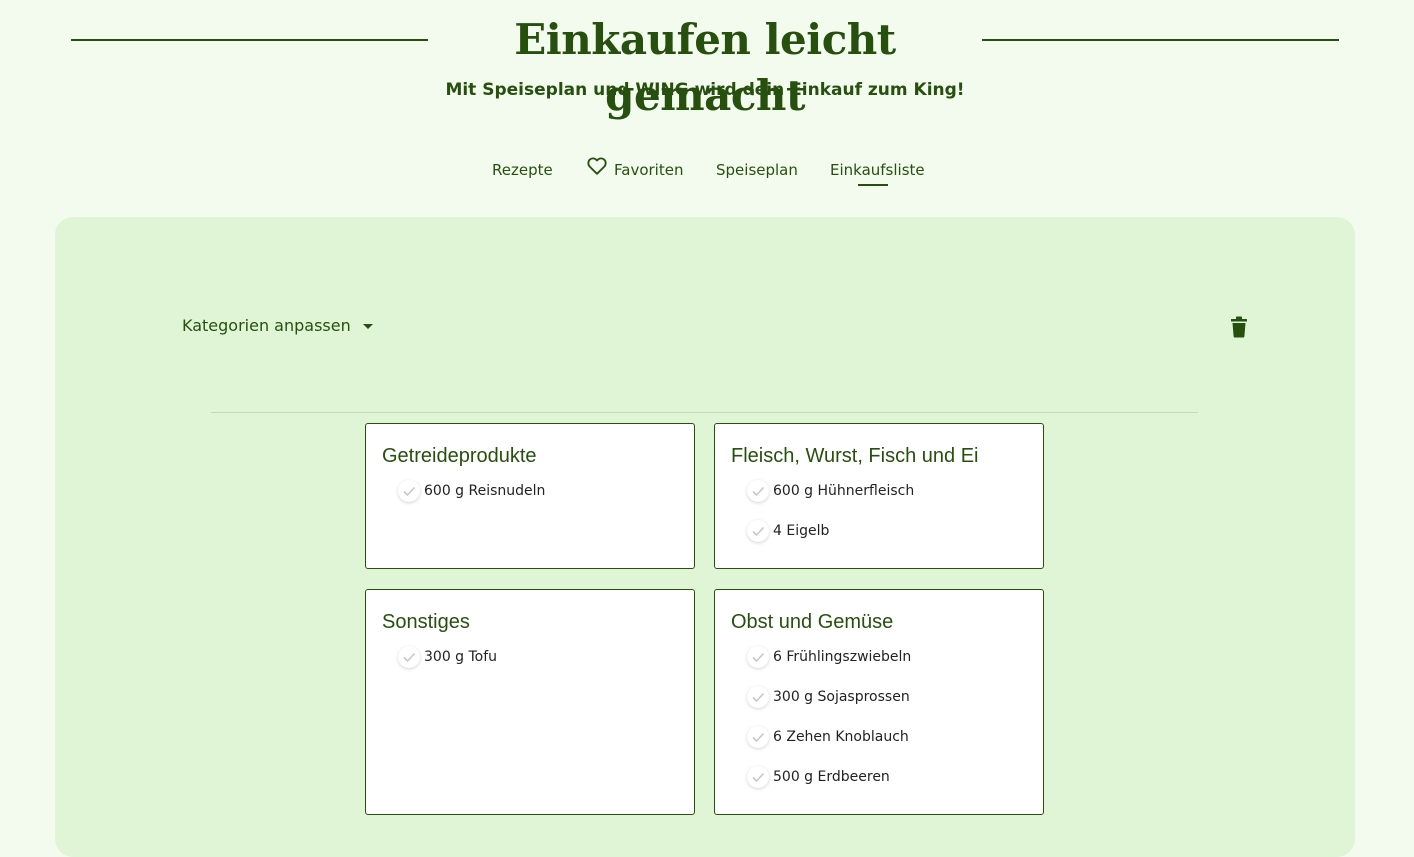 The image size is (1414, 857). What do you see at coordinates (461, 657) in the screenshot?
I see `item-label: 300 g Tofu` at bounding box center [461, 657].